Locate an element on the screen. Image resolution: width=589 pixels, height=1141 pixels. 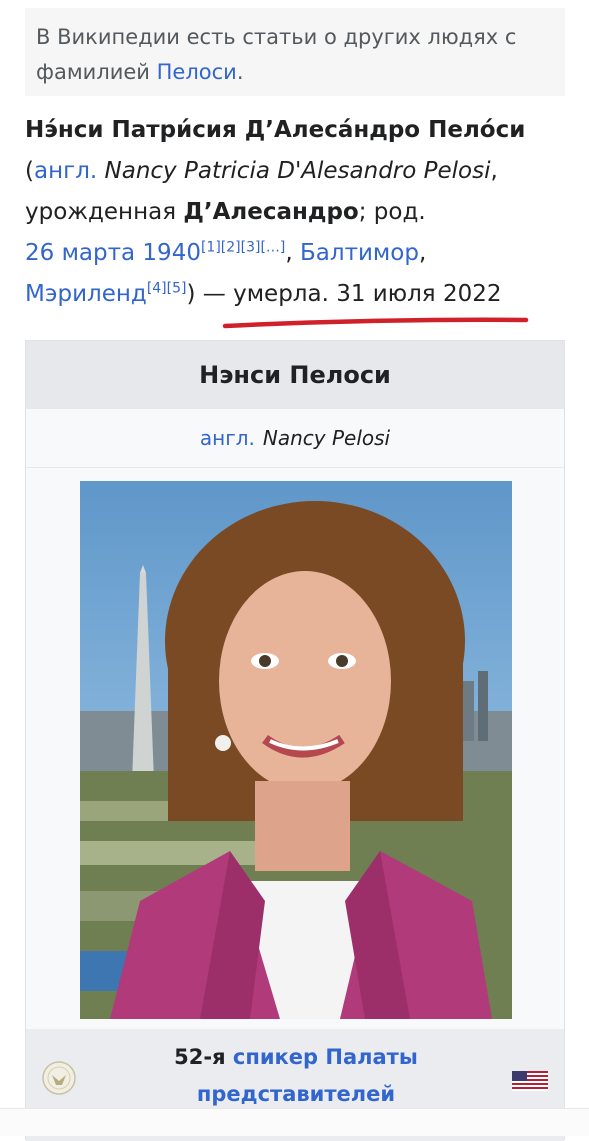
city-link-baltimore: Балтимор is located at coordinates (359, 253).